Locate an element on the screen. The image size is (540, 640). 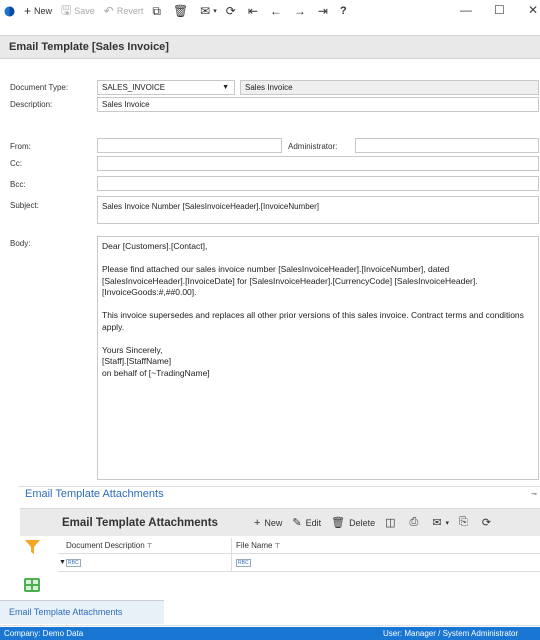
email-dropdown-button: ✉ ▾ is located at coordinates (208, 11).